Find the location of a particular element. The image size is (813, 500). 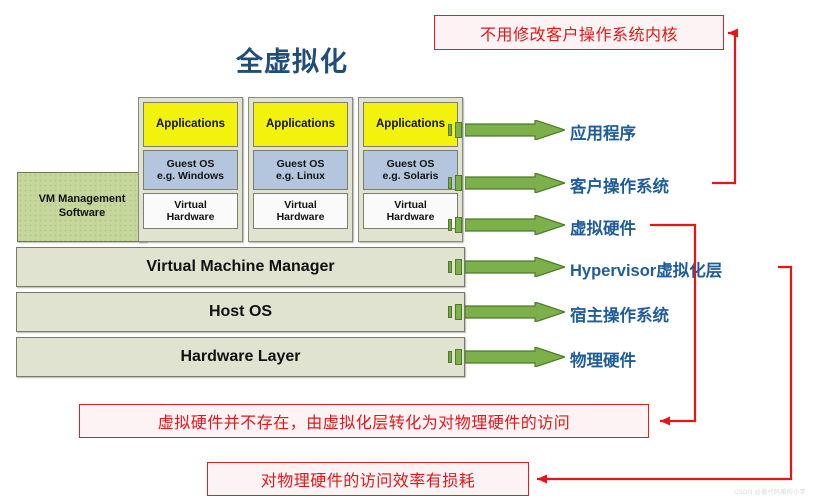

vm1-virtual-hardware-line1: Virtual is located at coordinates (190, 204).